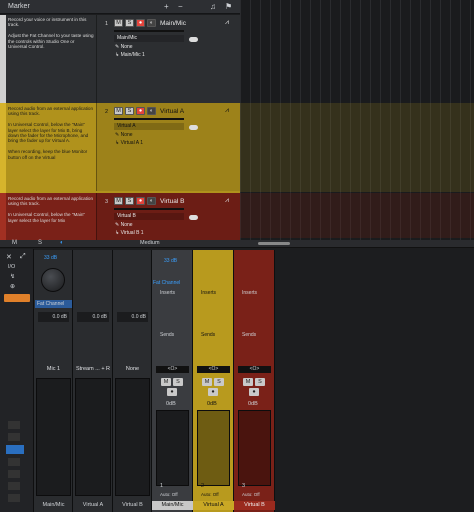 The width and height of the screenshot is (474, 512). What do you see at coordinates (172, 283) in the screenshot?
I see `channel-fat-channel: Fat Channel` at bounding box center [172, 283].